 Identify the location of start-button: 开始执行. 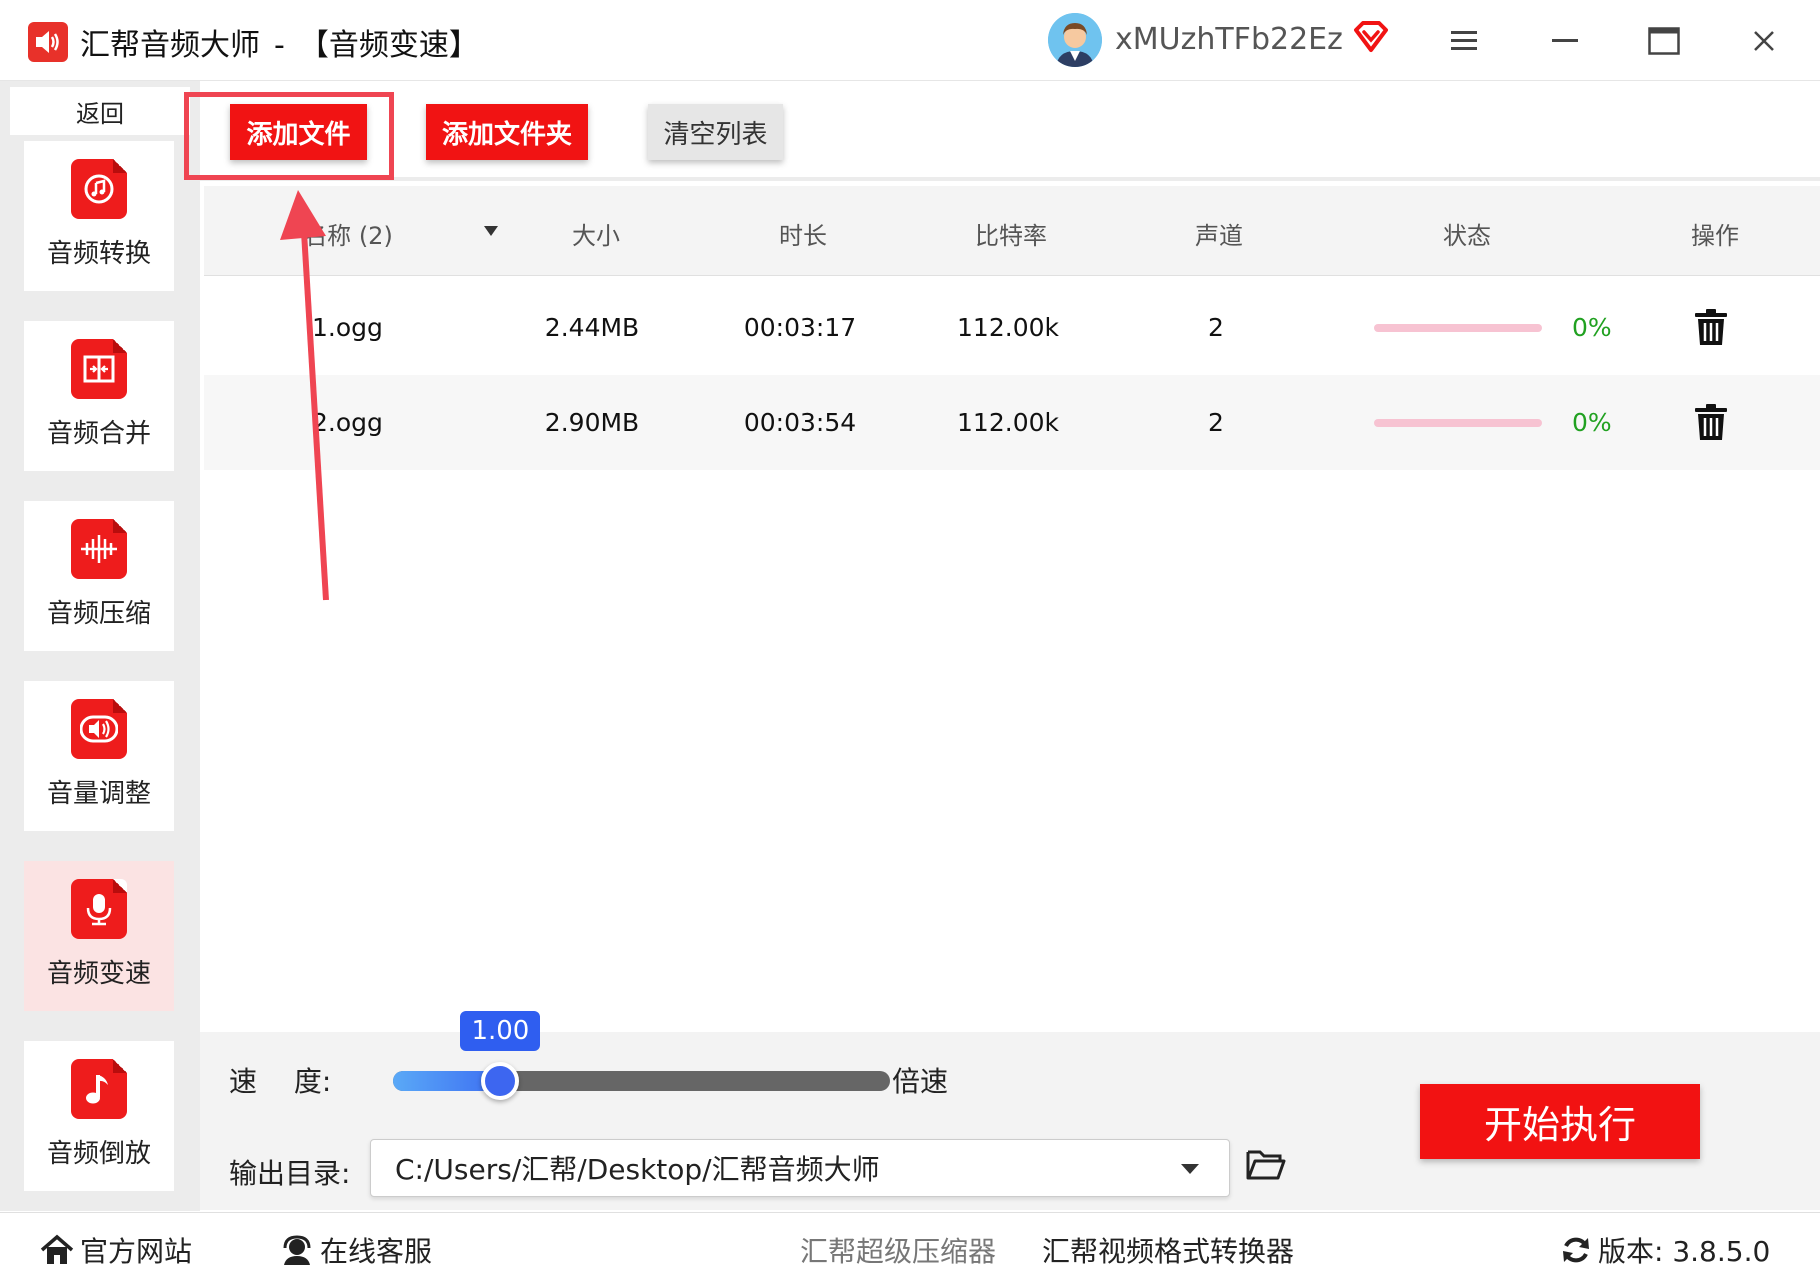
(1560, 1121).